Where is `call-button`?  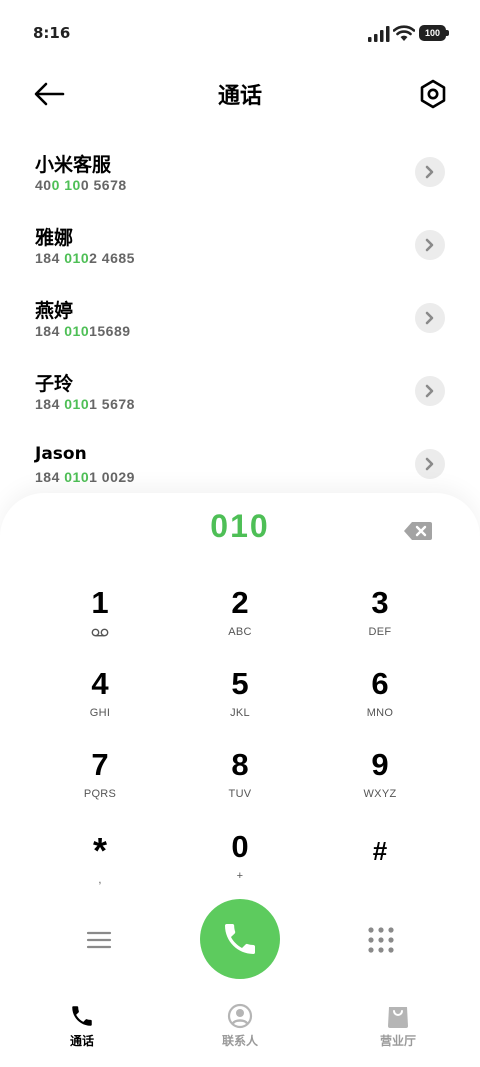
call-button is located at coordinates (240, 939).